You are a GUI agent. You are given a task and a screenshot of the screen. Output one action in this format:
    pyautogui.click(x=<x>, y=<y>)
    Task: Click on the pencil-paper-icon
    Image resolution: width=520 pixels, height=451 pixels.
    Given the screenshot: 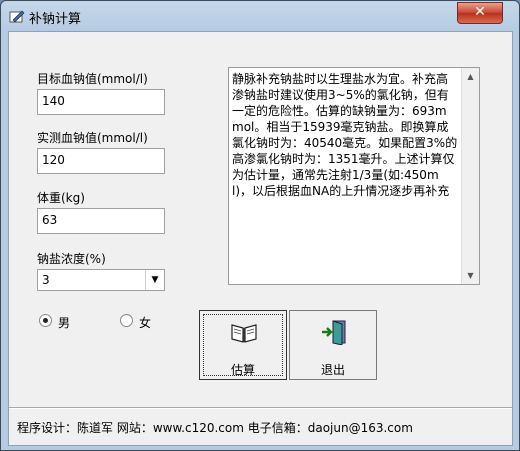 What is the action you would take?
    pyautogui.click(x=17, y=16)
    